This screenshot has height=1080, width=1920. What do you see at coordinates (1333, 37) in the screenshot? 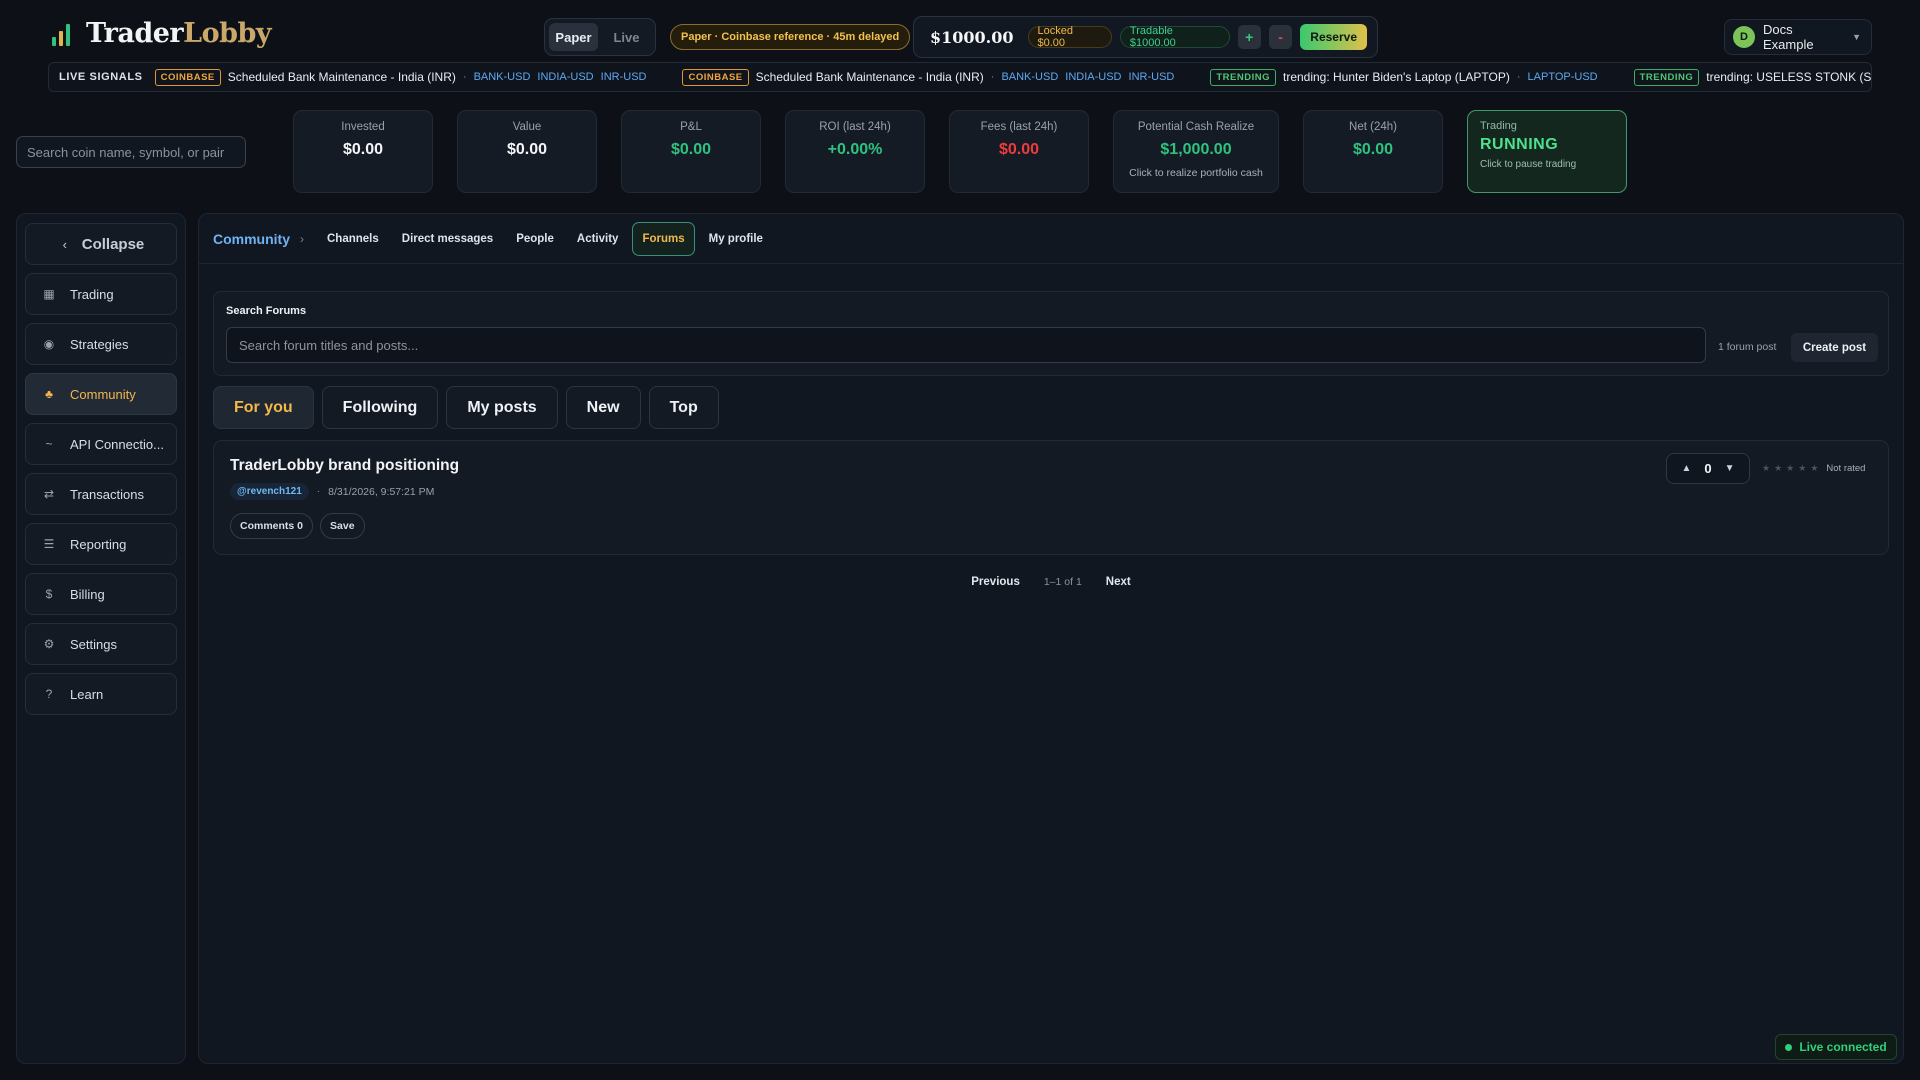
I see `reserve-button: Reserve` at bounding box center [1333, 37].